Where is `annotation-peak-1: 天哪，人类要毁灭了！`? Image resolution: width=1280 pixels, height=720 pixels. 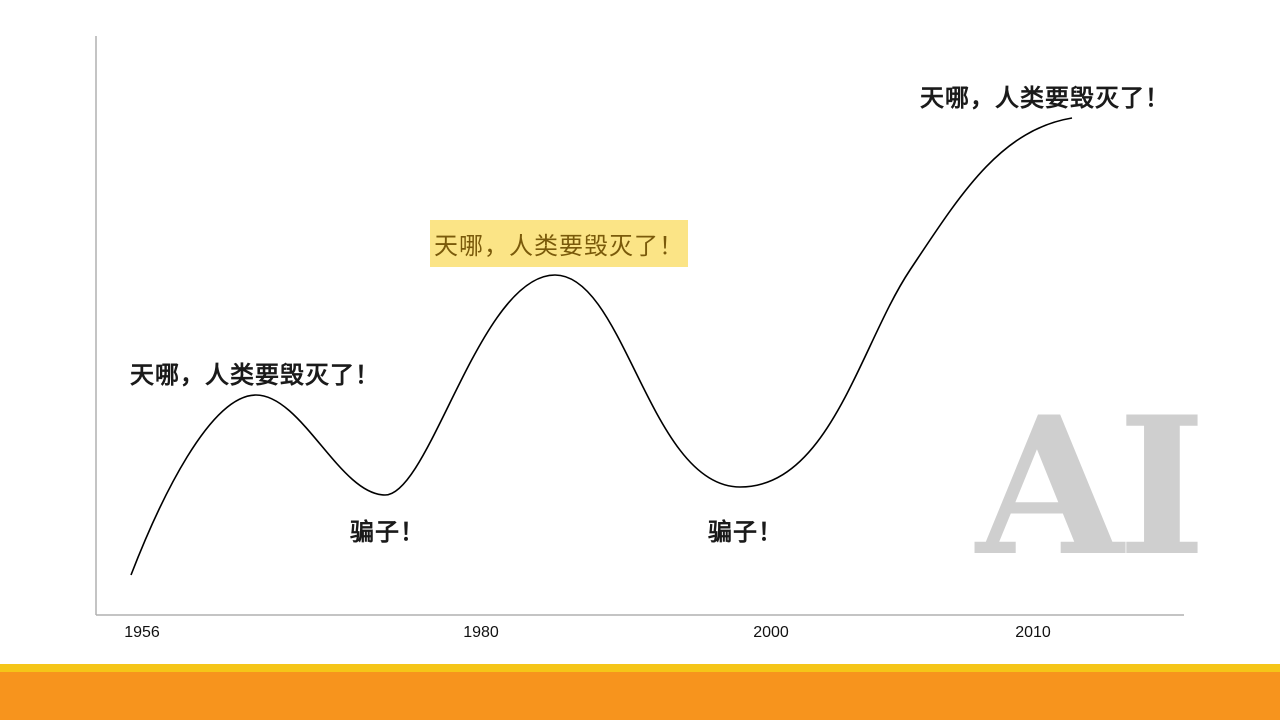 annotation-peak-1: 天哪，人类要毁灭了！ is located at coordinates (255, 374).